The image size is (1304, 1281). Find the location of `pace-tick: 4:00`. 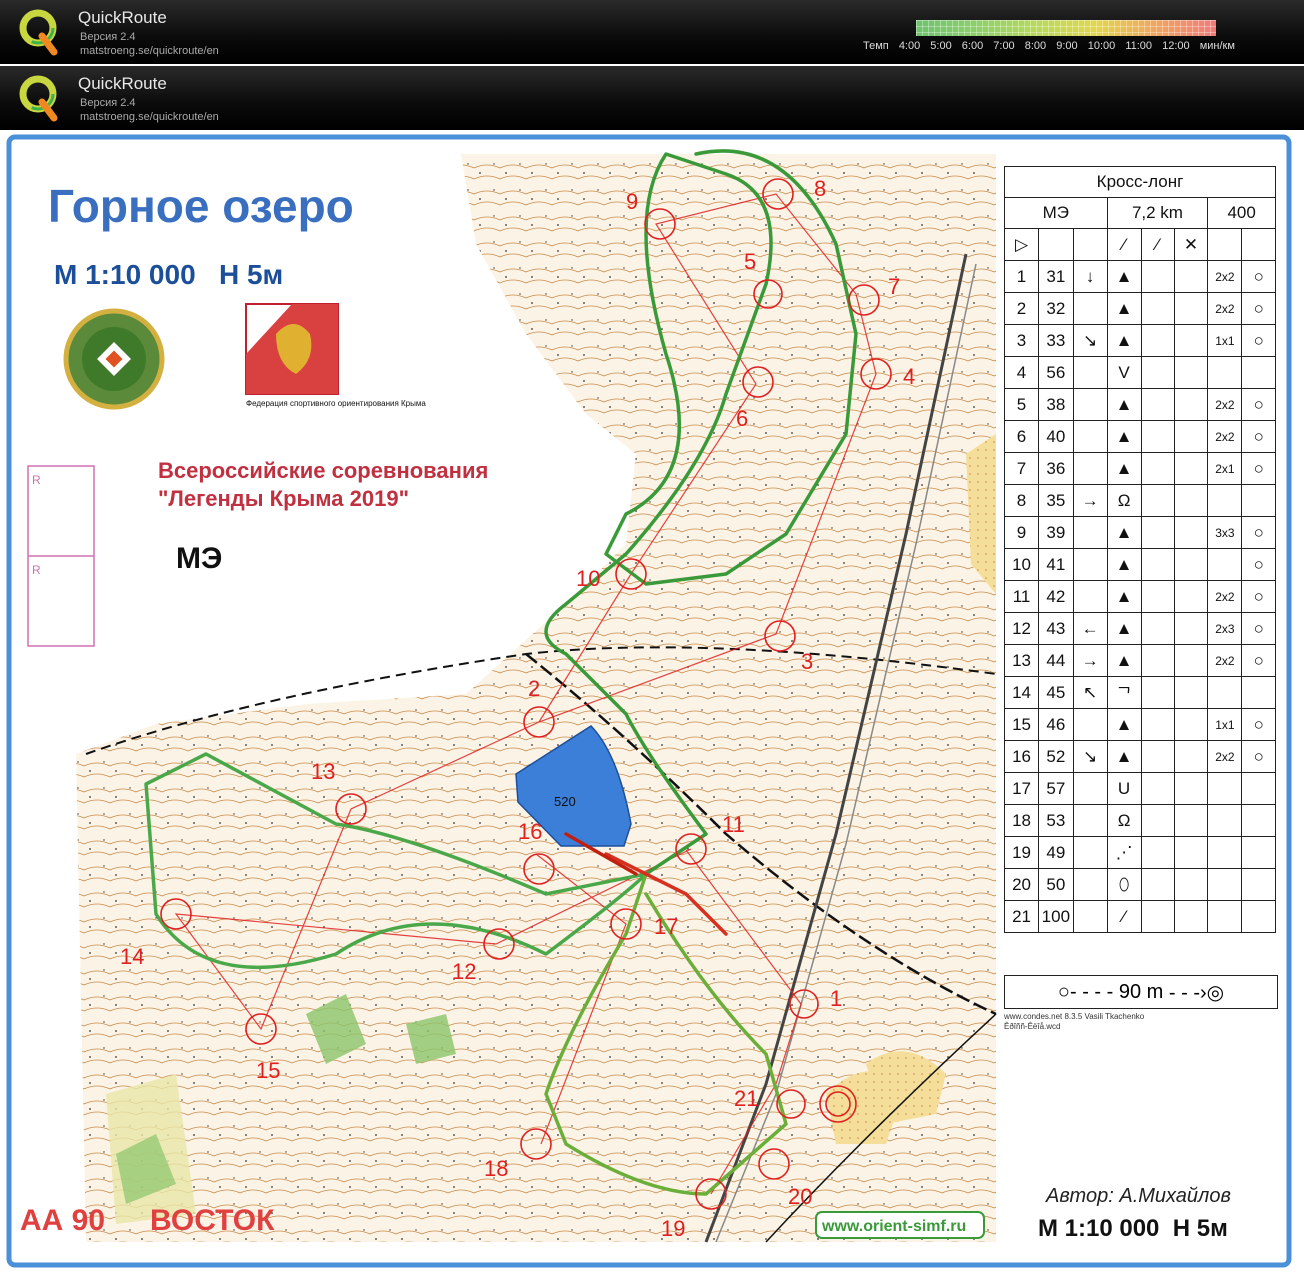

pace-tick: 4:00 is located at coordinates (909, 46).